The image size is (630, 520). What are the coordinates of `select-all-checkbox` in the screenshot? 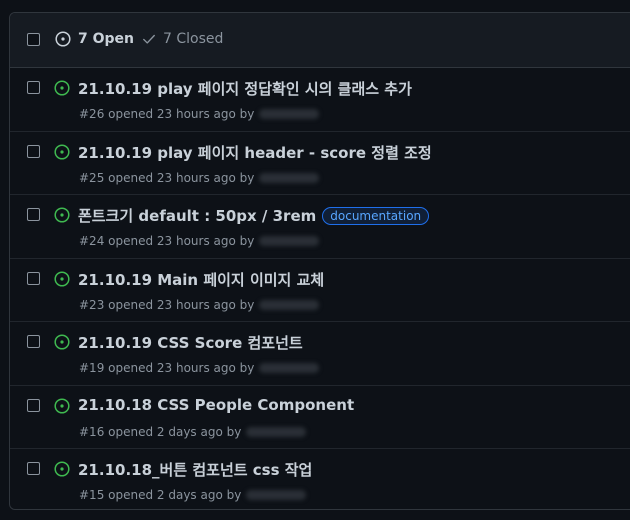 It's located at (33, 39).